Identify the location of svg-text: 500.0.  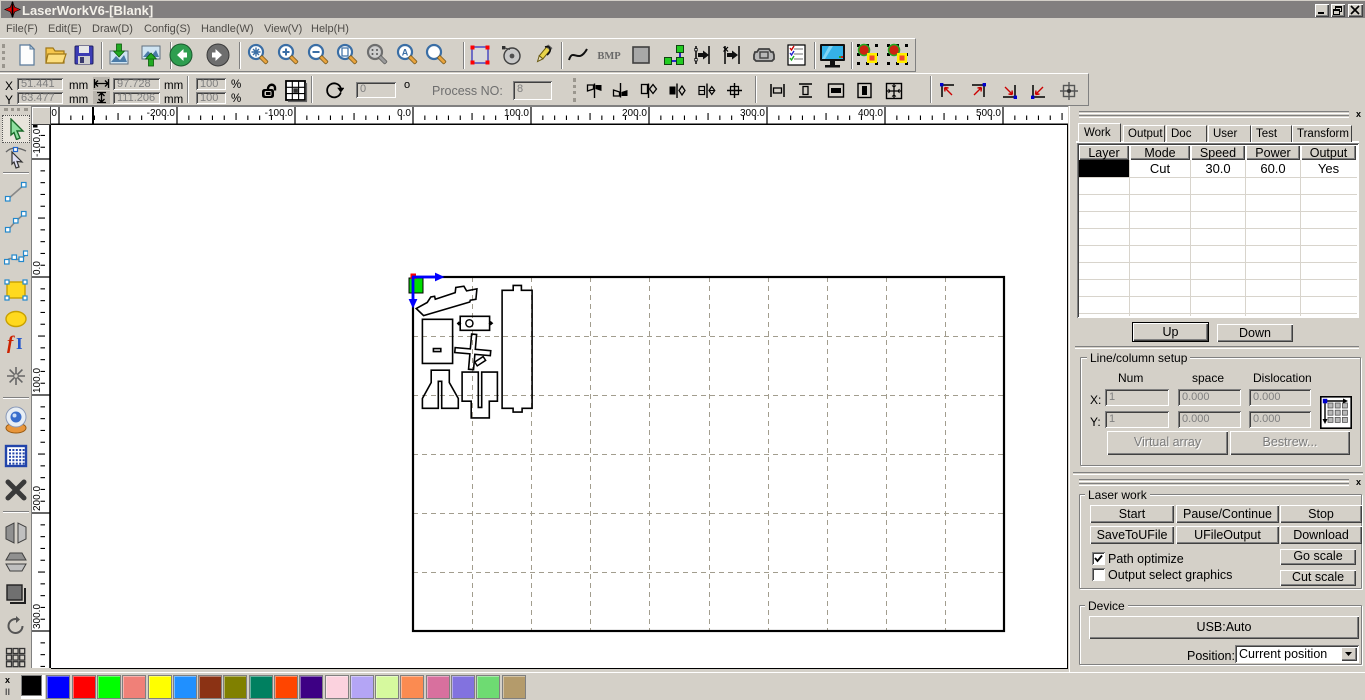
(988, 113).